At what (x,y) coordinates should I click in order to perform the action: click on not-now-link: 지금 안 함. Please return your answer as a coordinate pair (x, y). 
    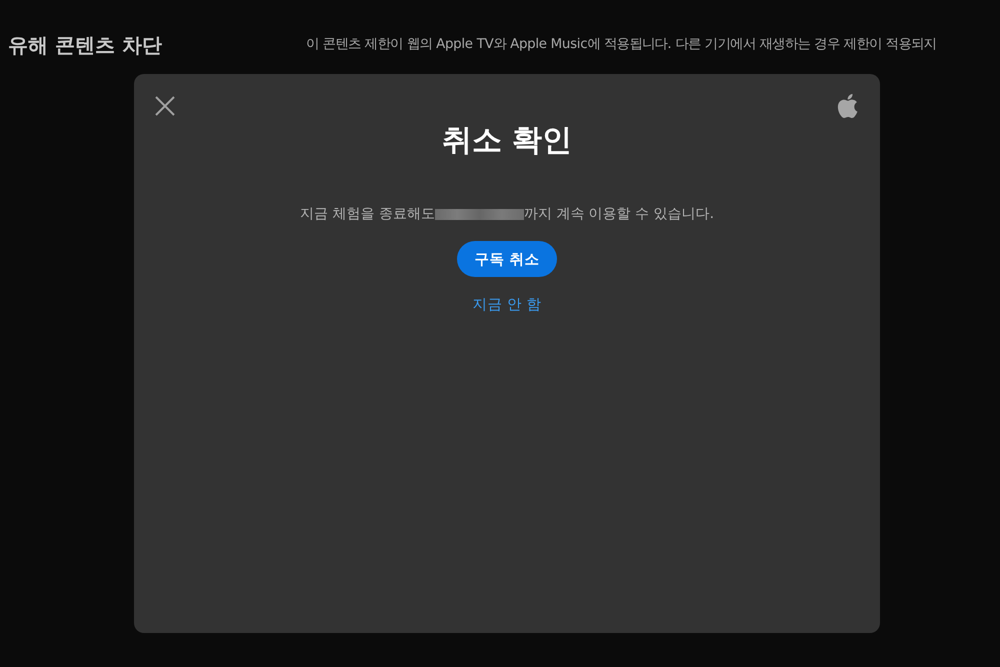
    Looking at the image, I should click on (507, 304).